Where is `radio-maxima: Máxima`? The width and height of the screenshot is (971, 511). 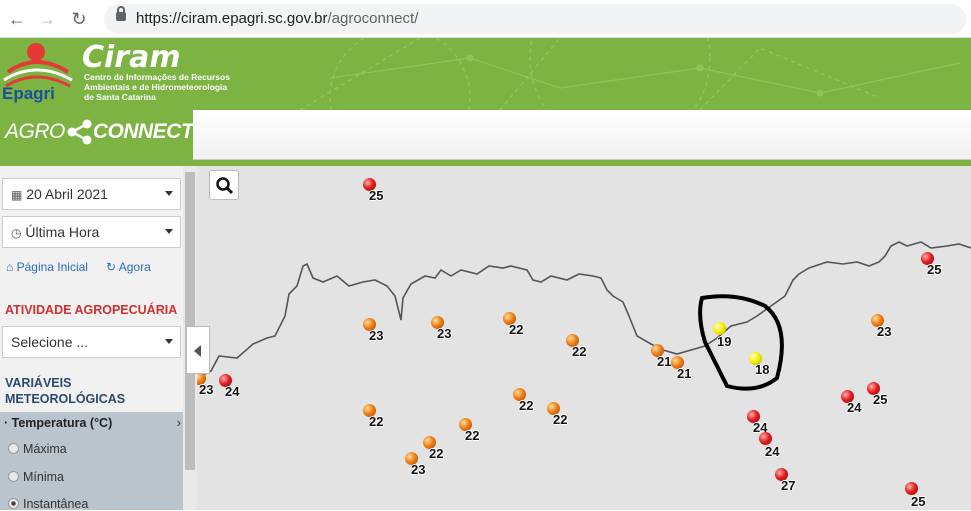
radio-maxima: Máxima is located at coordinates (37, 449).